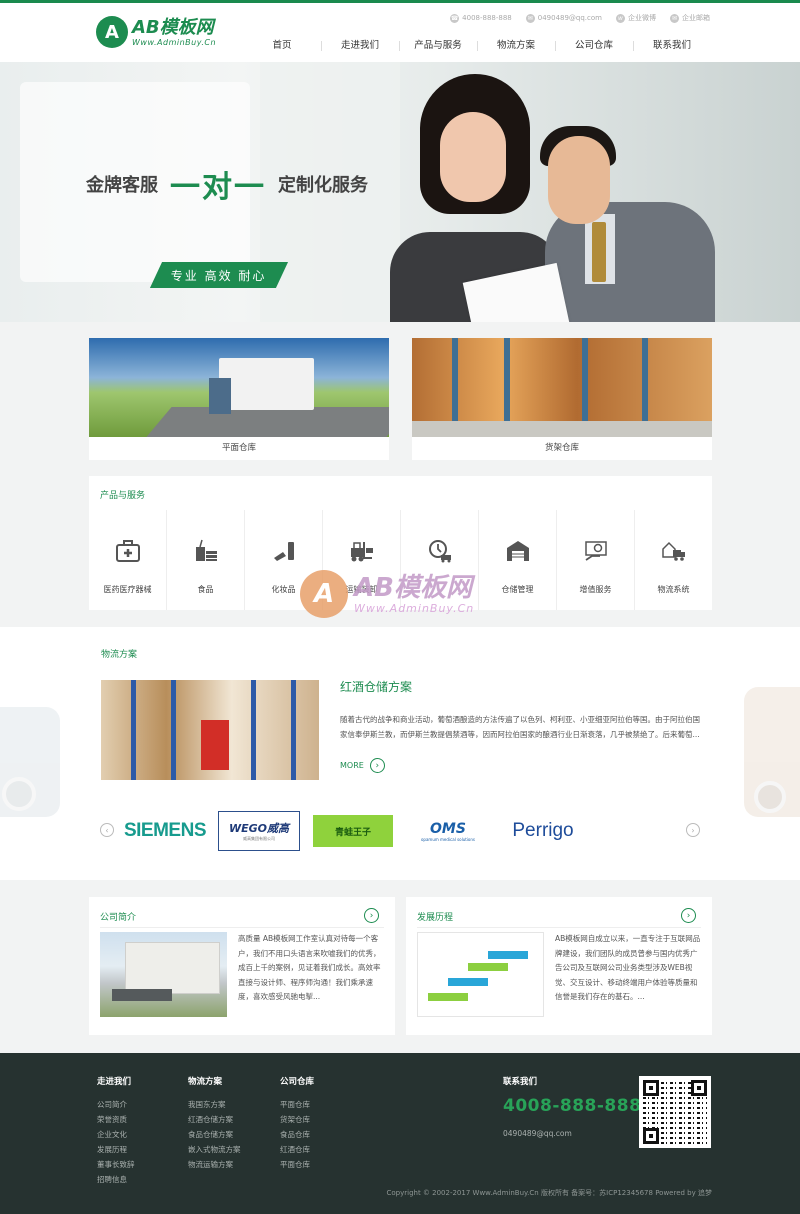  Describe the element at coordinates (210, 730) in the screenshot. I see `wine-warehouse-image` at that location.